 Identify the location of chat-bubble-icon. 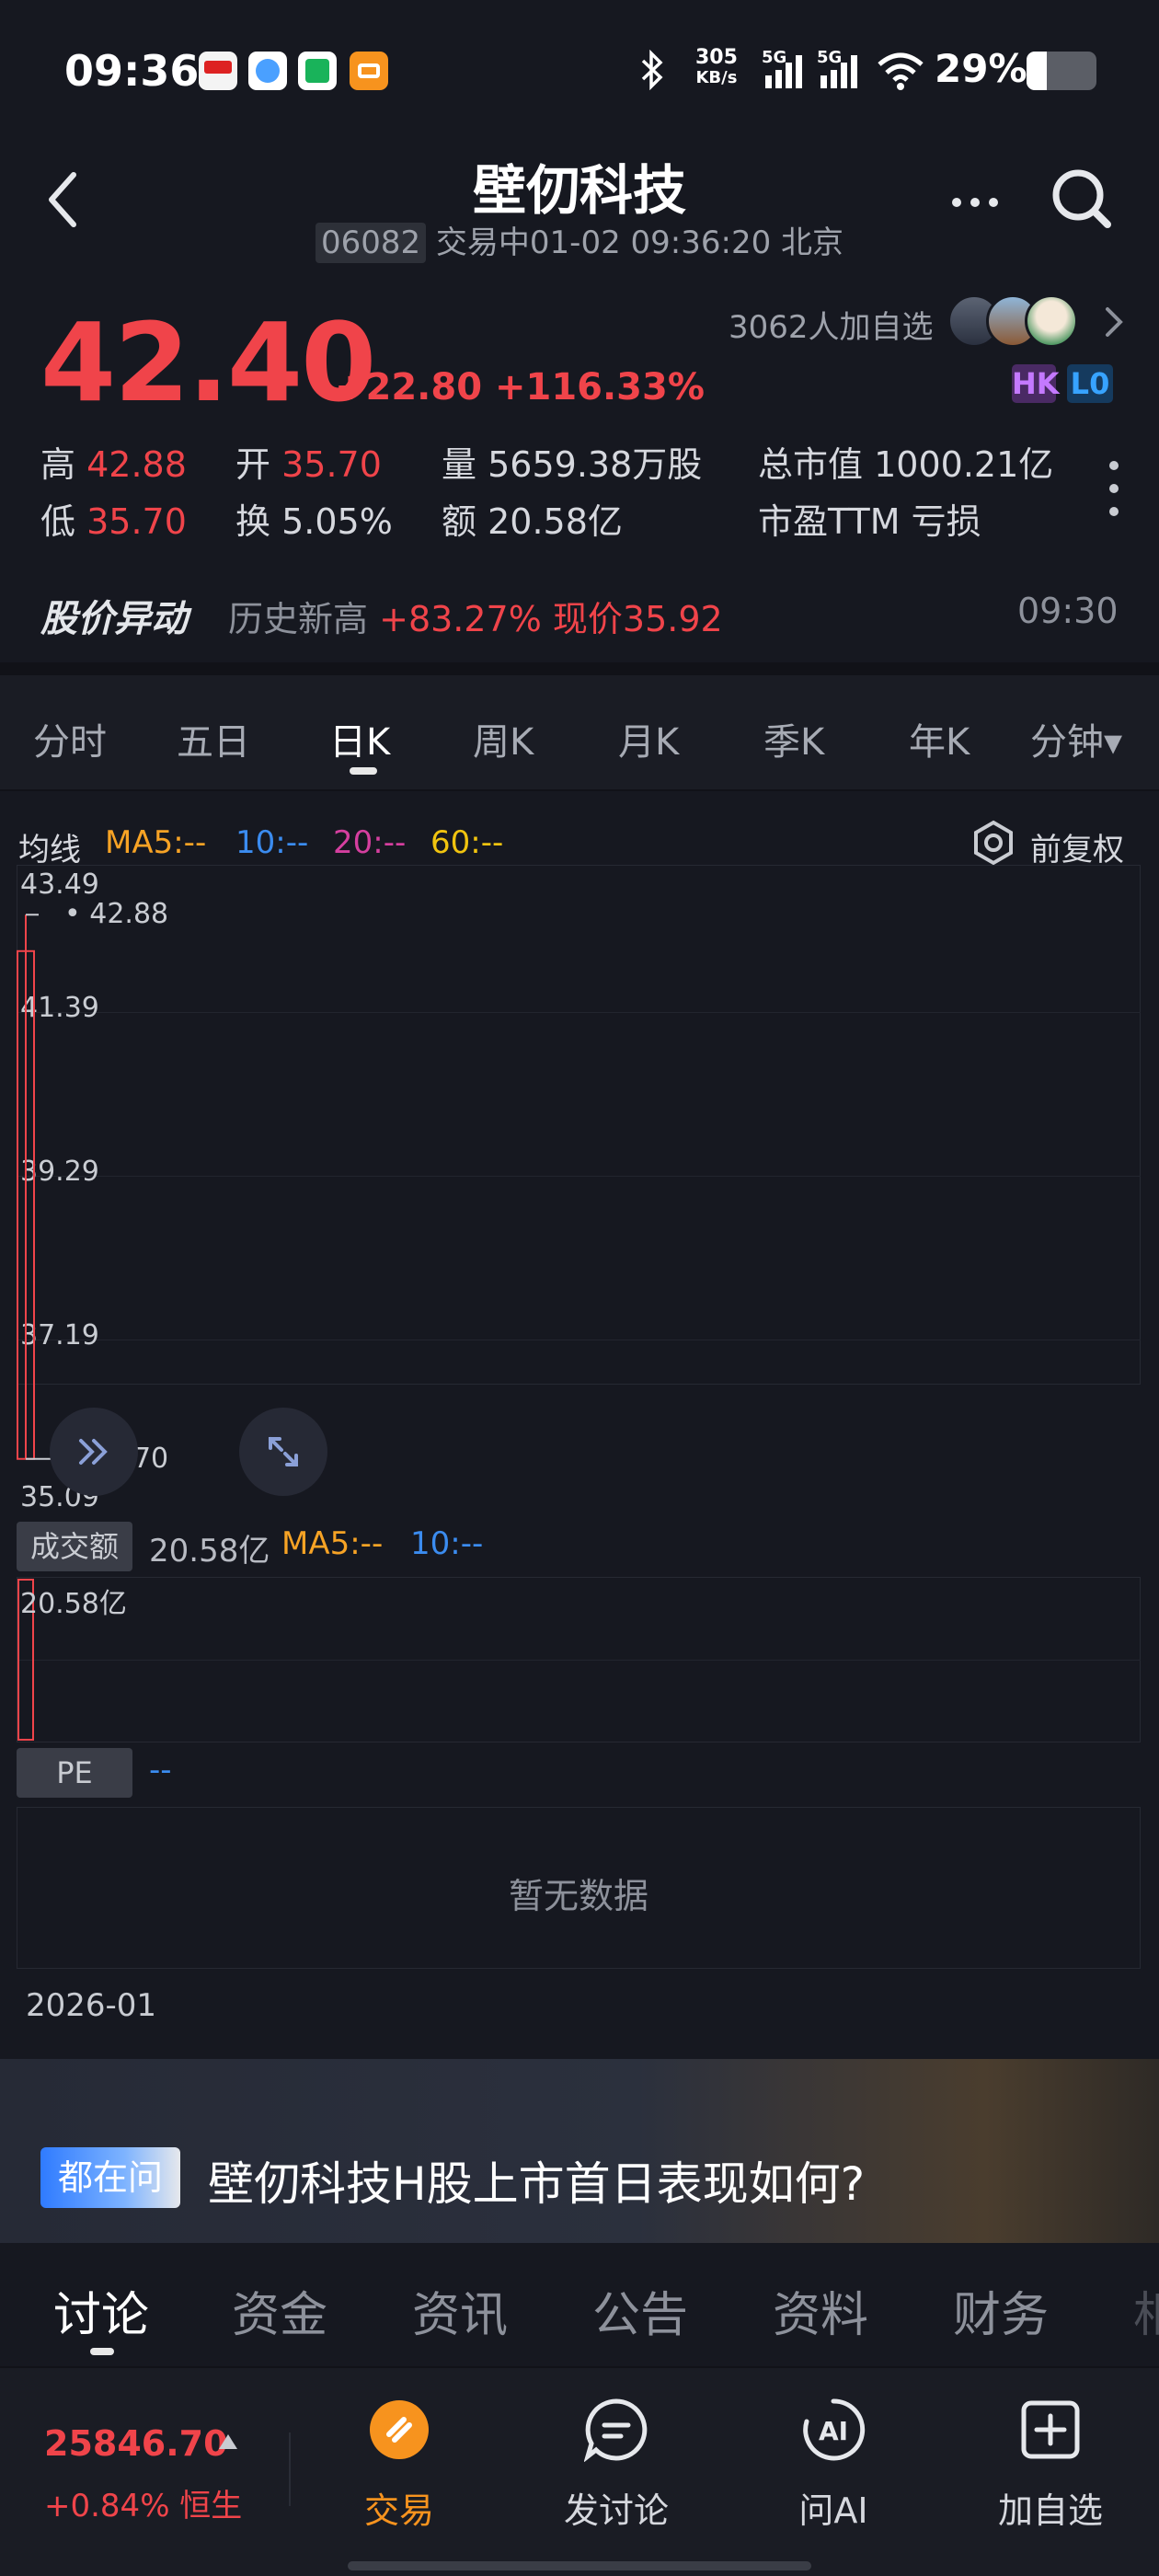
(615, 2430).